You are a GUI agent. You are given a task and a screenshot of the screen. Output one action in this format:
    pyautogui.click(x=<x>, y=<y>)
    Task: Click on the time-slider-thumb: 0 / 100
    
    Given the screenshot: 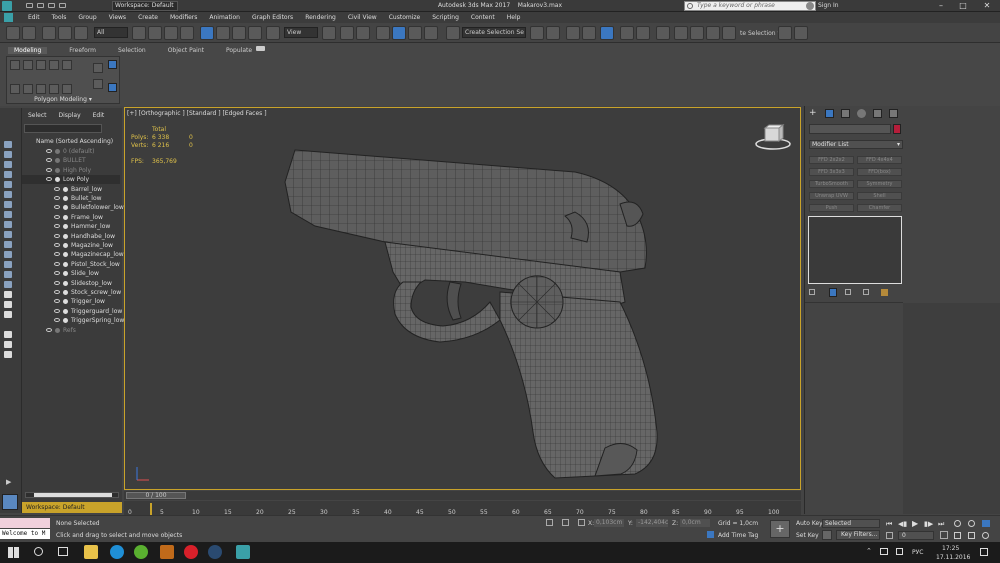 What is the action you would take?
    pyautogui.click(x=156, y=495)
    